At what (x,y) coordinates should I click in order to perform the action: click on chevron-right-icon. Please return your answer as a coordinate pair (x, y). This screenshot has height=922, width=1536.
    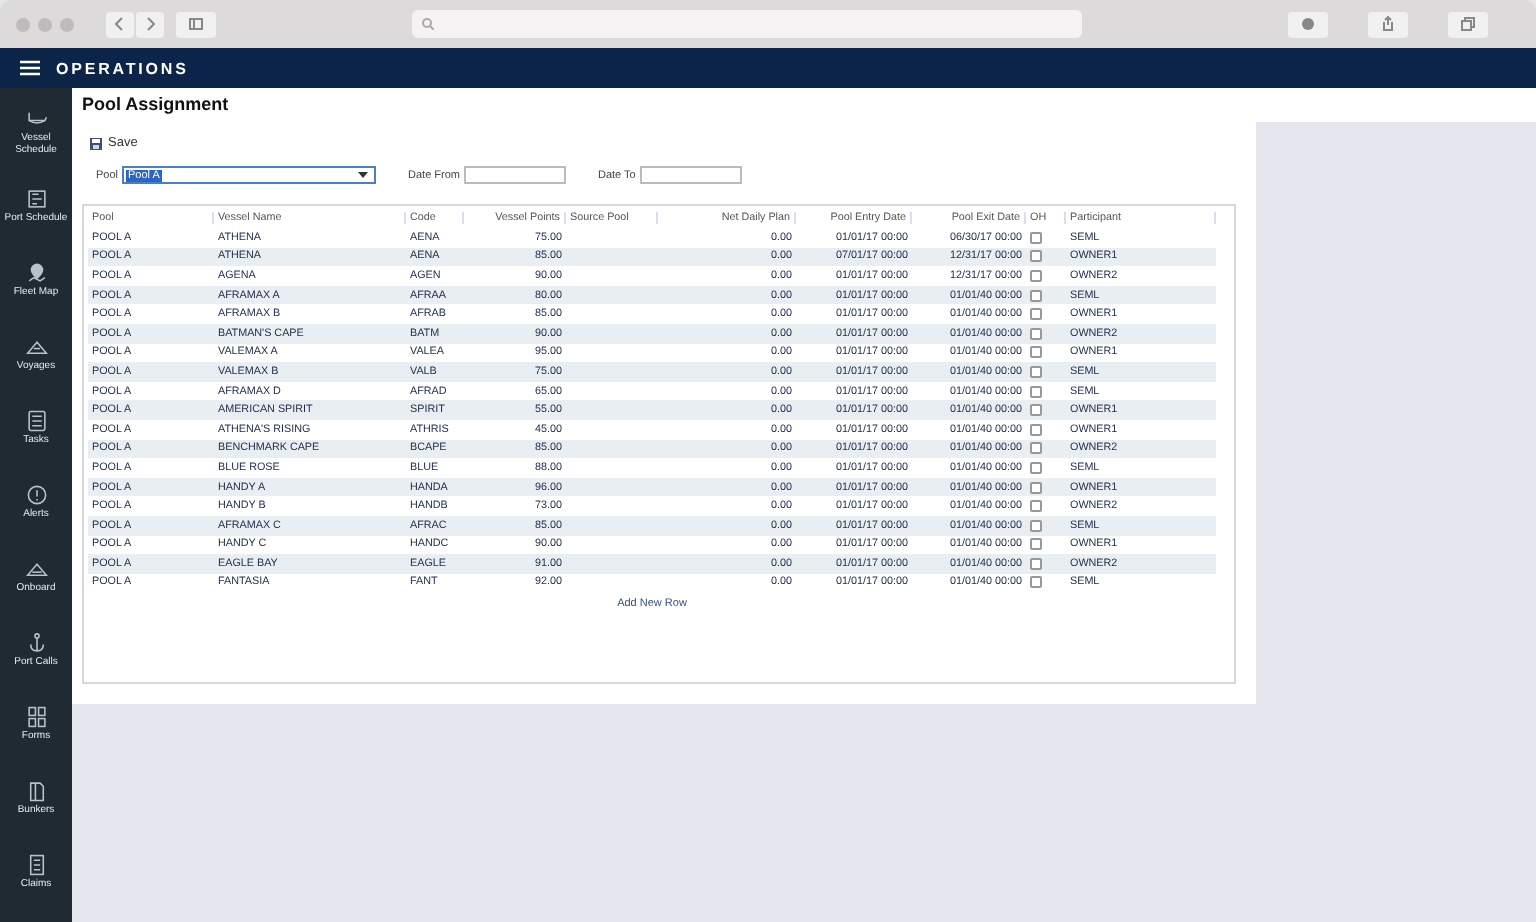
    Looking at the image, I should click on (150, 24).